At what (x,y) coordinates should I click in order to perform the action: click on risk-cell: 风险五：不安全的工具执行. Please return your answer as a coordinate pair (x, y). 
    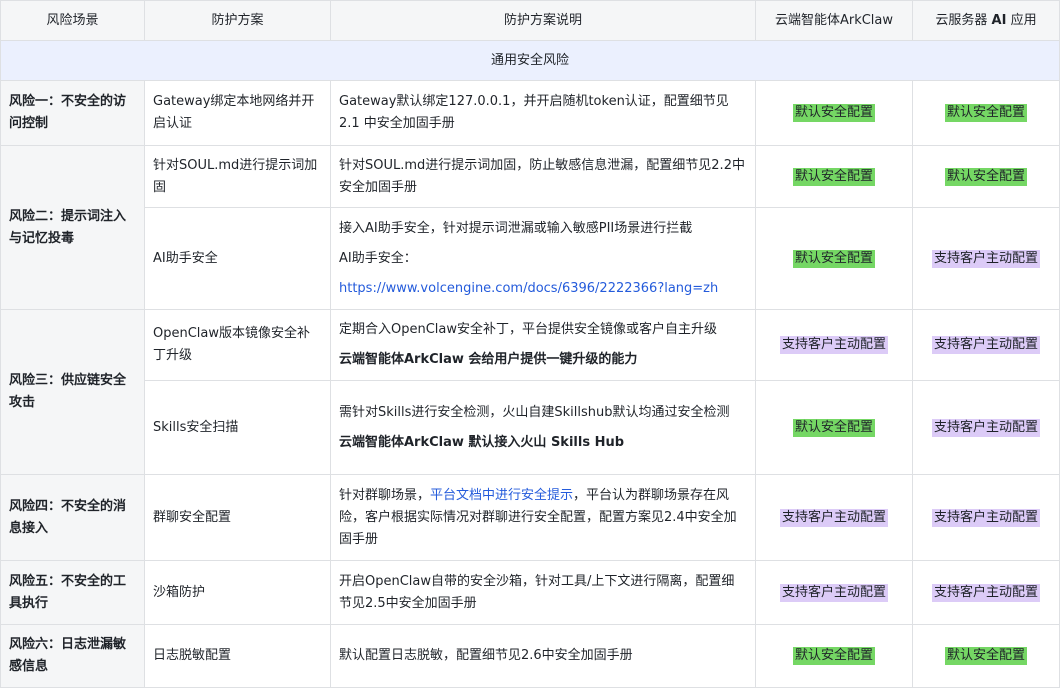
    Looking at the image, I should click on (72, 592).